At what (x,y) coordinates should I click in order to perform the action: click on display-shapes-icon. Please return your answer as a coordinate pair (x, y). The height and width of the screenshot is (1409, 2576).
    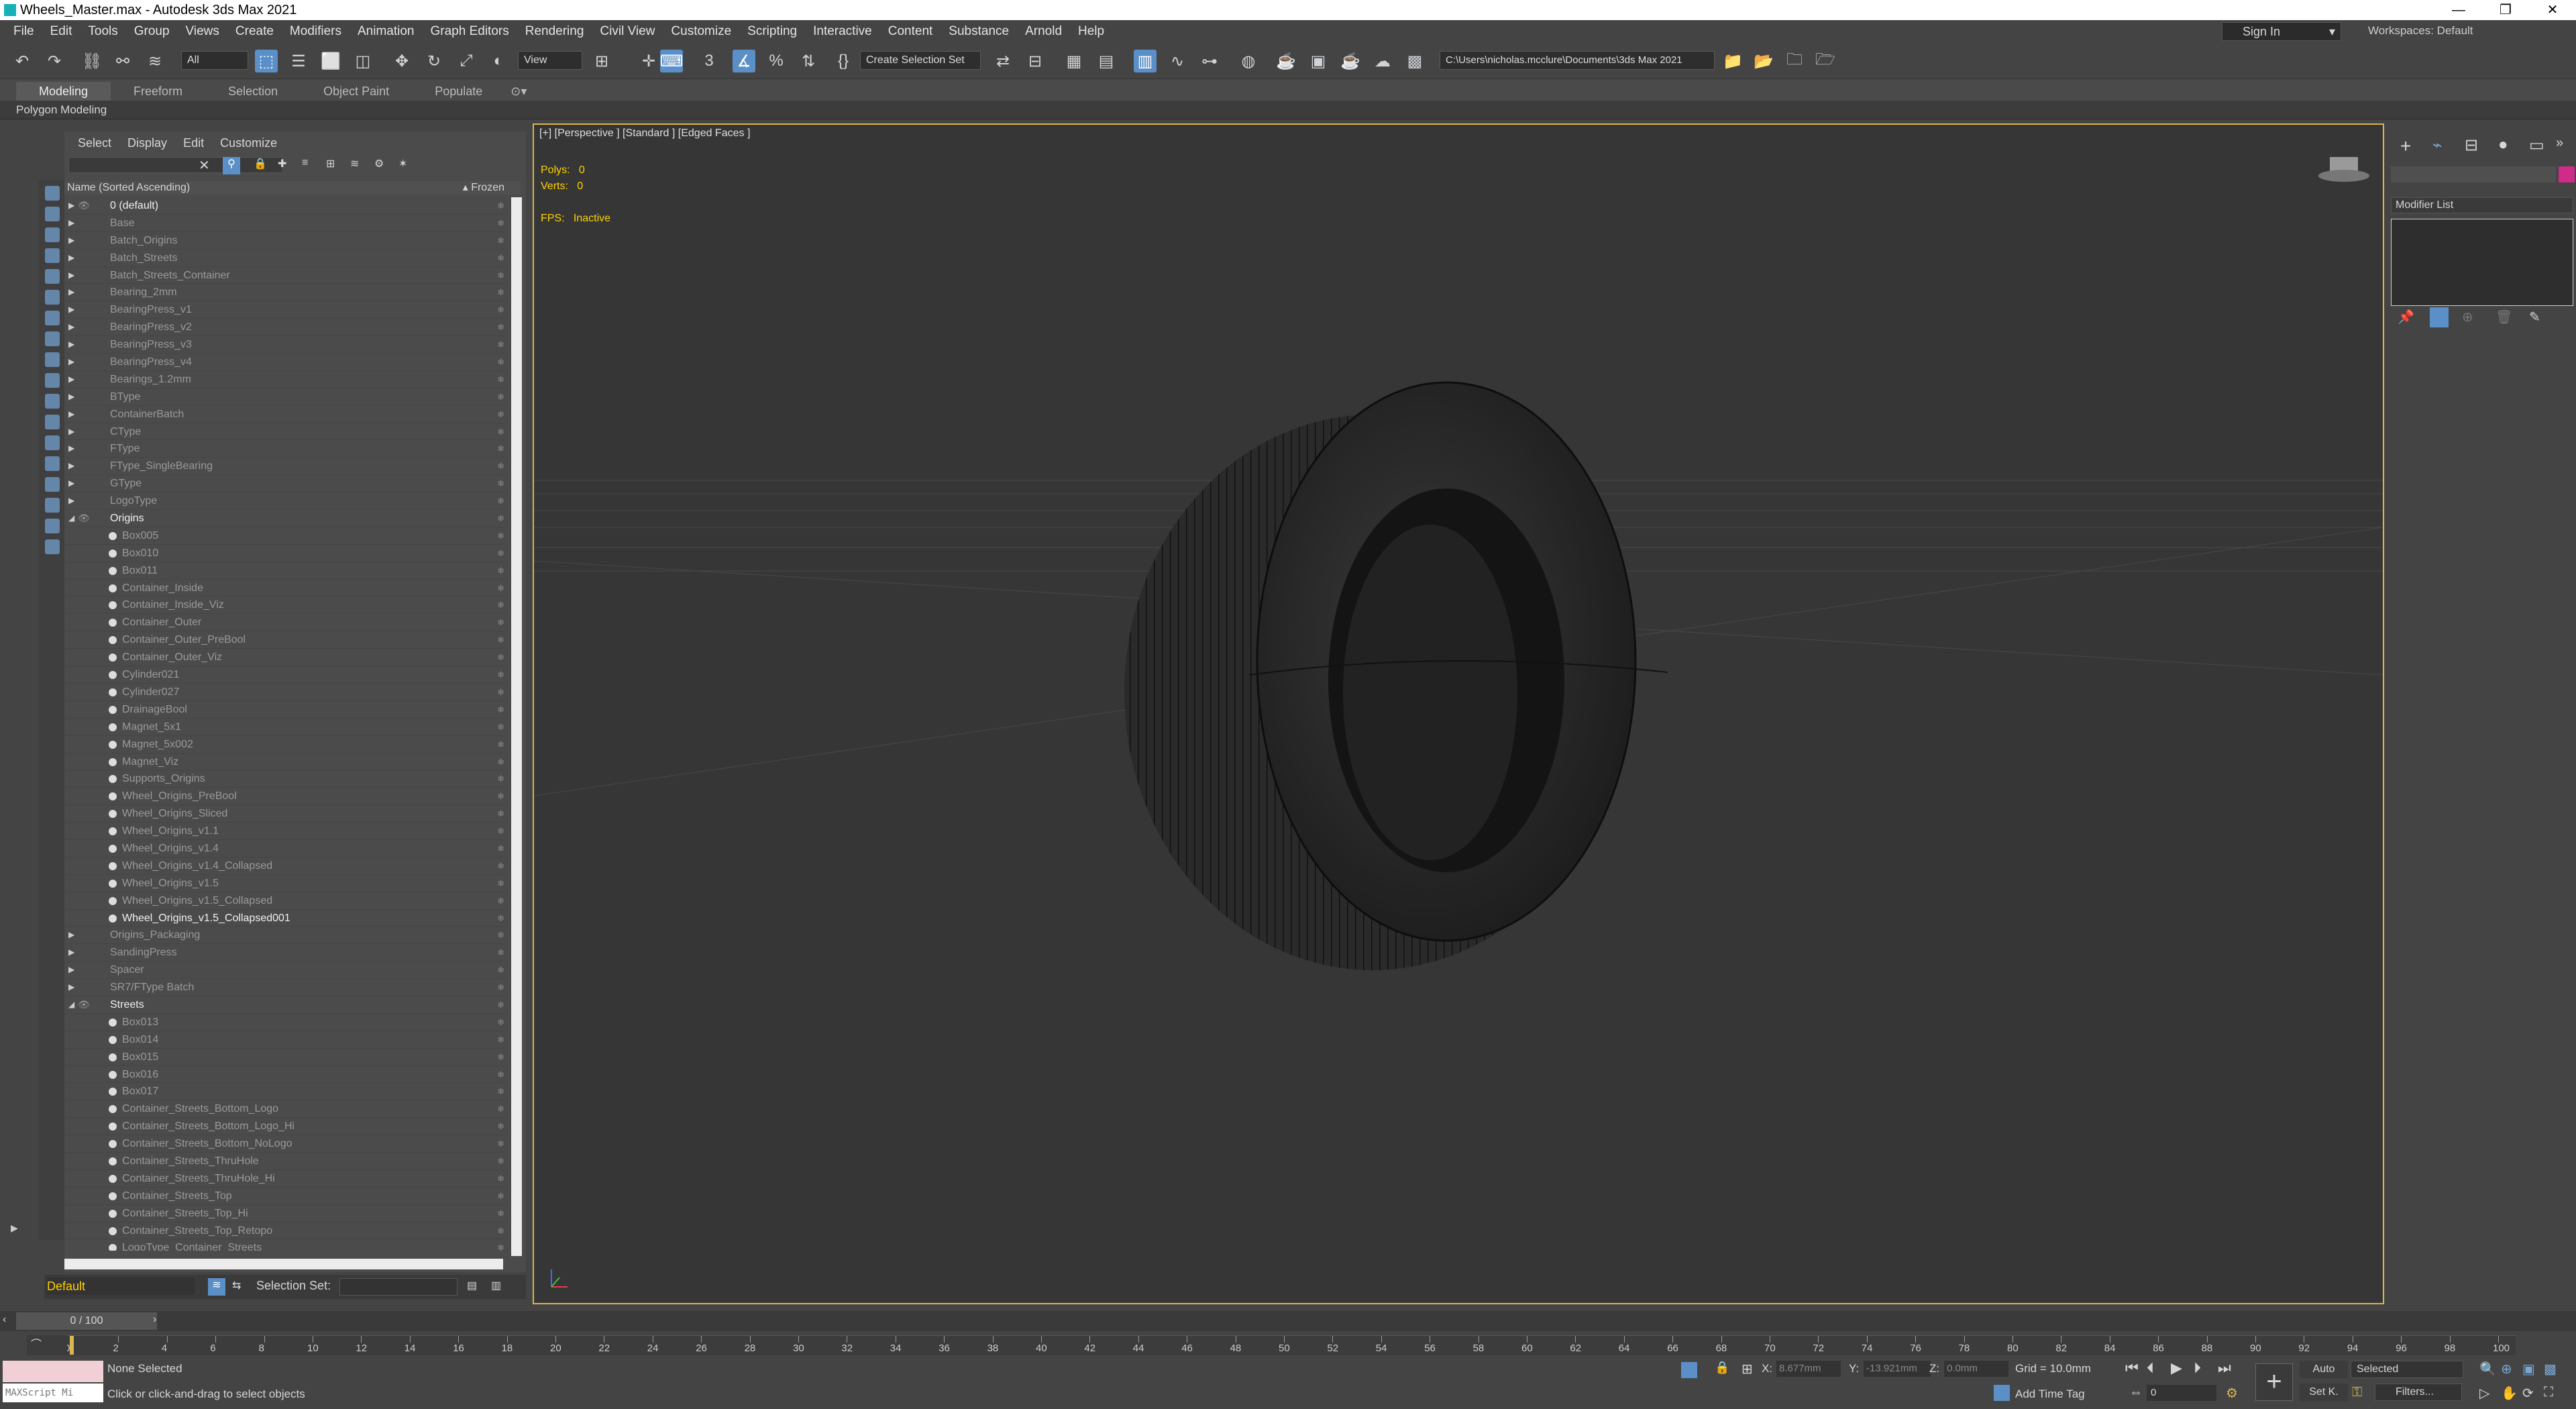
    Looking at the image, I should click on (52, 214).